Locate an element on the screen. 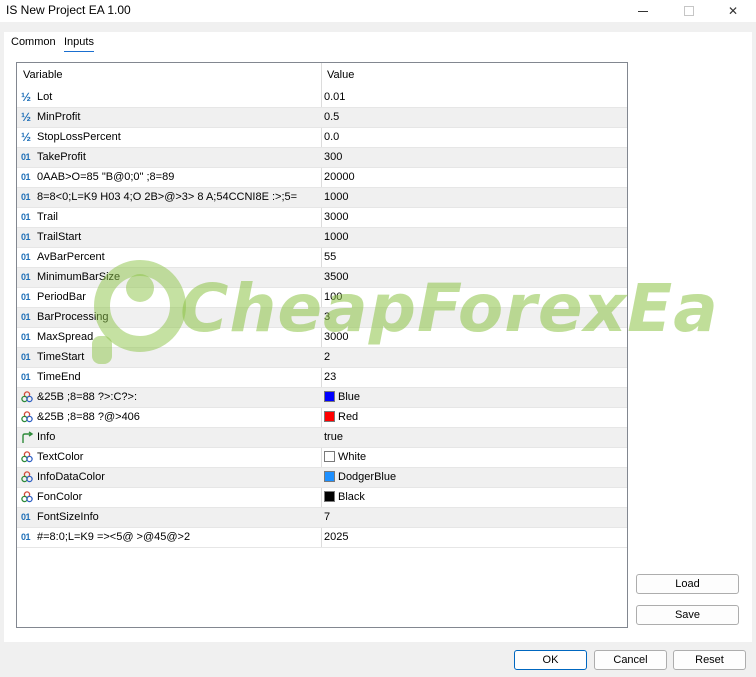  table-row: InfoDataColor DodgerBlue is located at coordinates (322, 478).